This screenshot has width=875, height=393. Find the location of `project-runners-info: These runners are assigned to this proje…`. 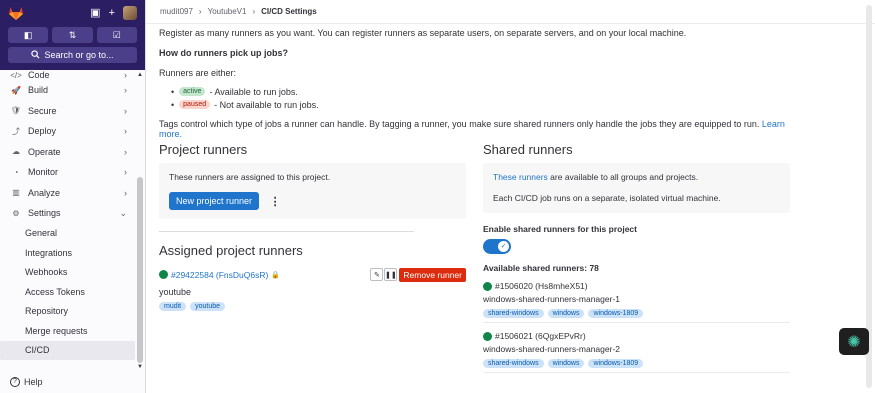

project-runners-info: These runners are assigned to this proje… is located at coordinates (250, 177).